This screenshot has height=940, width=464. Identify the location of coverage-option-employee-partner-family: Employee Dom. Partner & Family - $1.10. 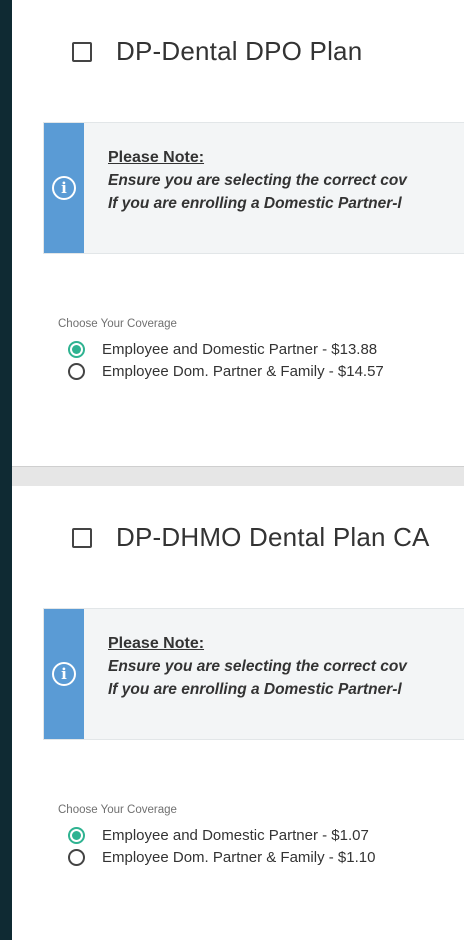
(216, 857).